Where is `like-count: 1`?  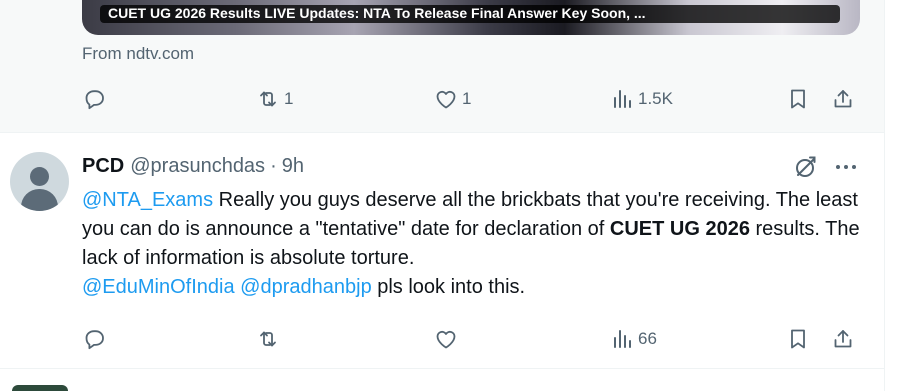 like-count: 1 is located at coordinates (467, 98).